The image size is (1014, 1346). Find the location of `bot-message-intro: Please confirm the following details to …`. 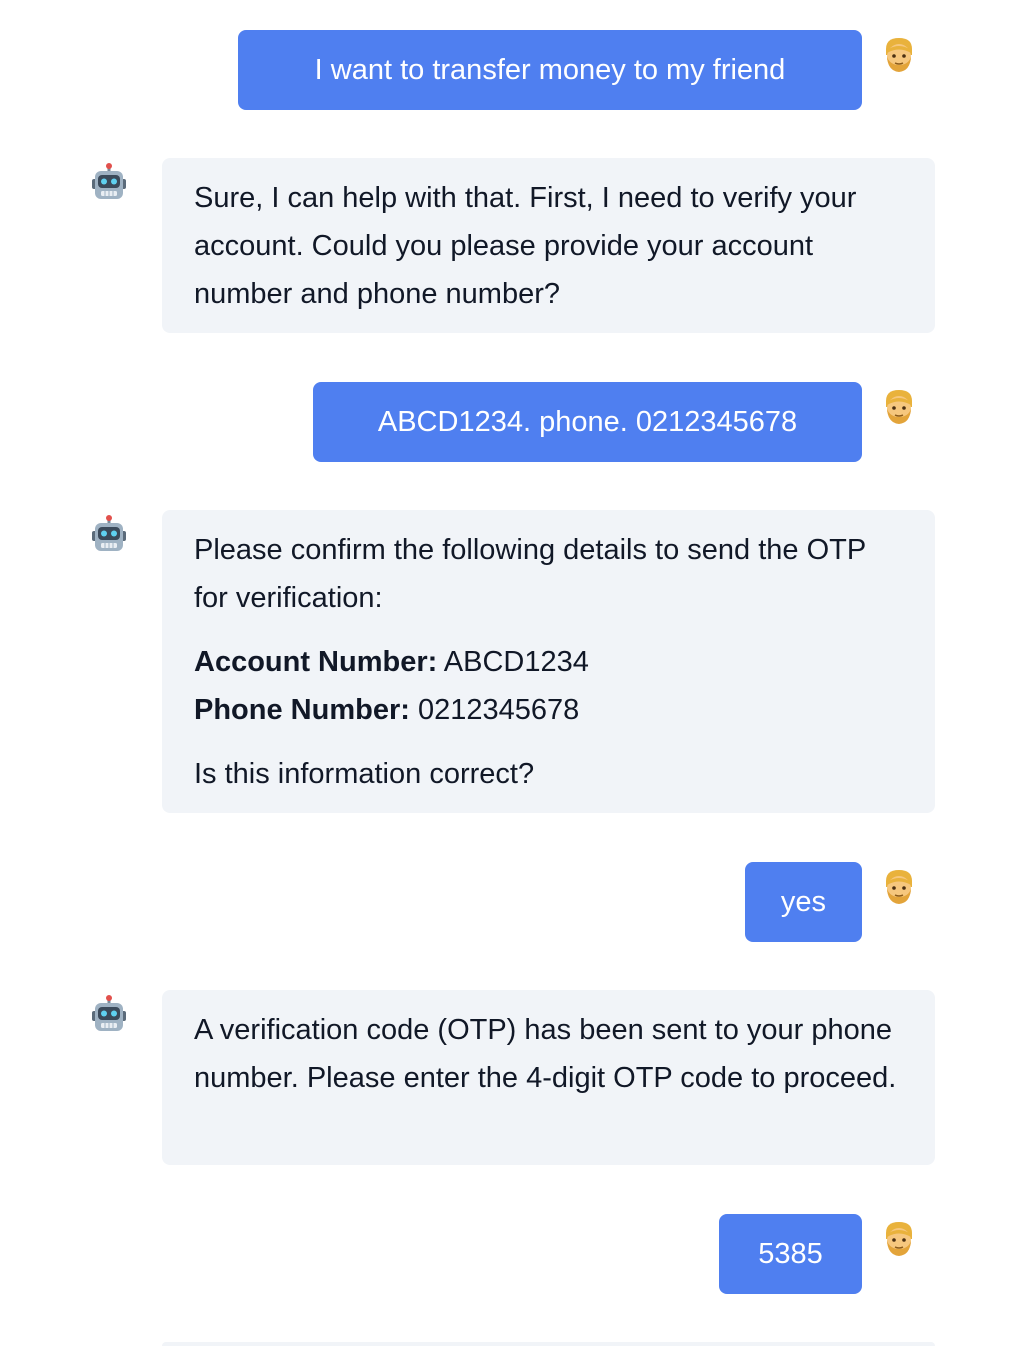

bot-message-intro: Please confirm the following details to … is located at coordinates (530, 574).